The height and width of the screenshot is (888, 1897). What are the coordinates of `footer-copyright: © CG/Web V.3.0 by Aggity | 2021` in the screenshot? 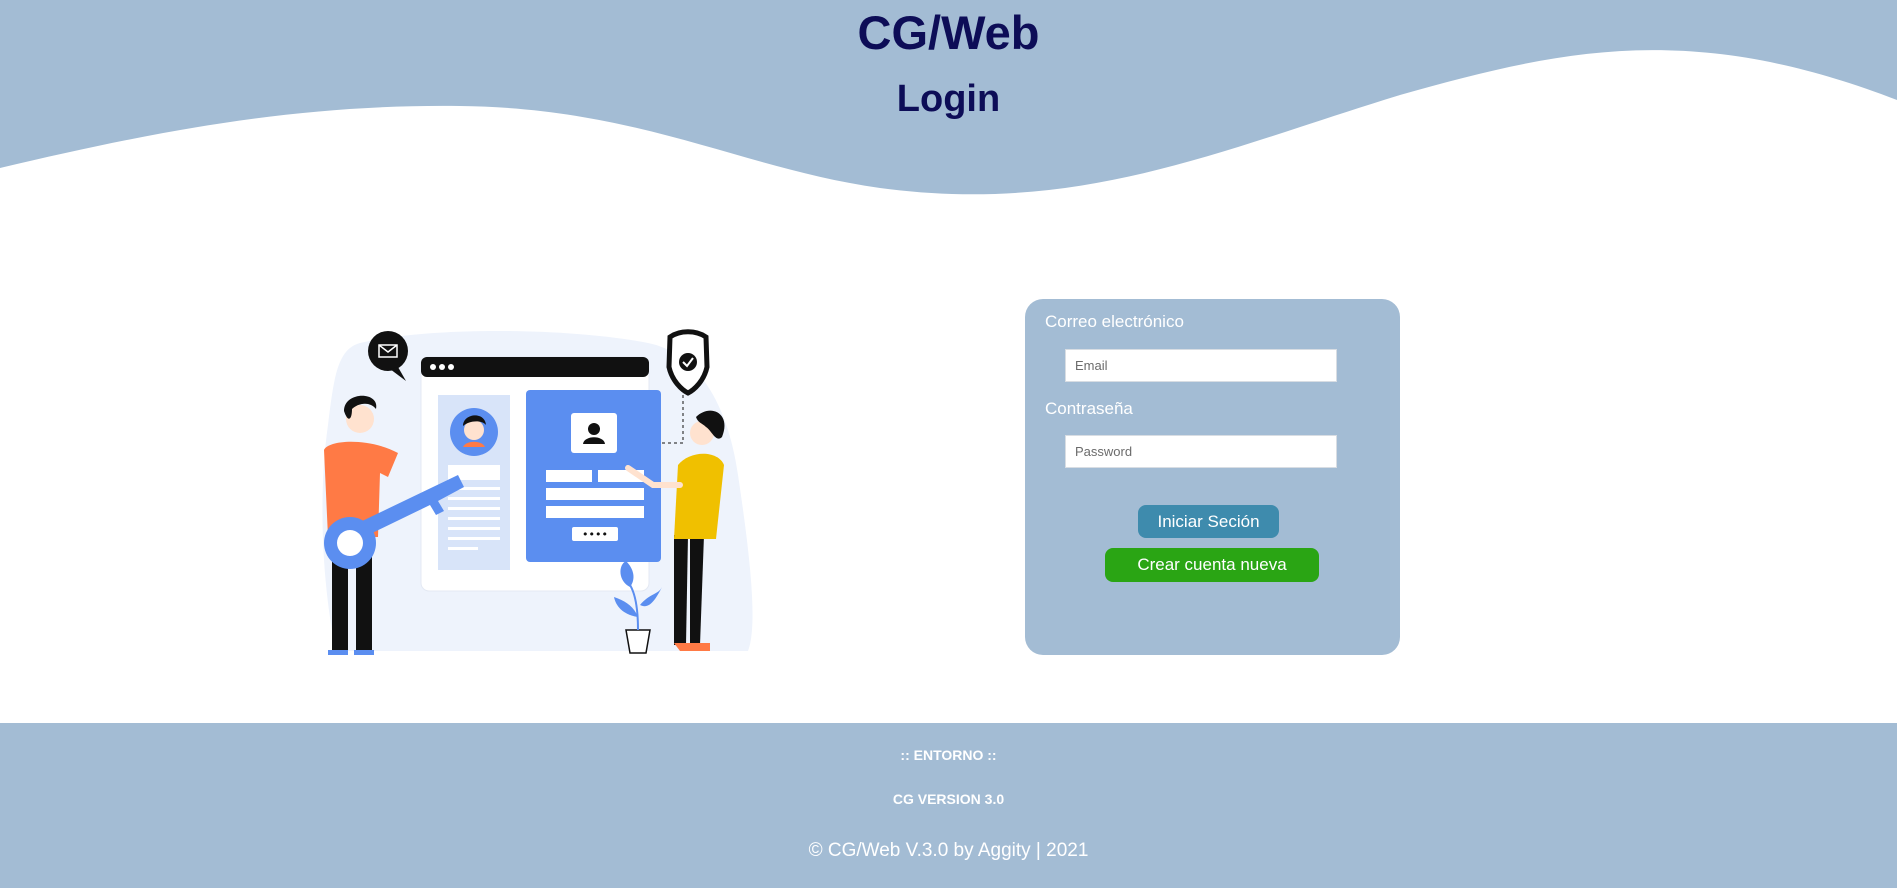 It's located at (948, 850).